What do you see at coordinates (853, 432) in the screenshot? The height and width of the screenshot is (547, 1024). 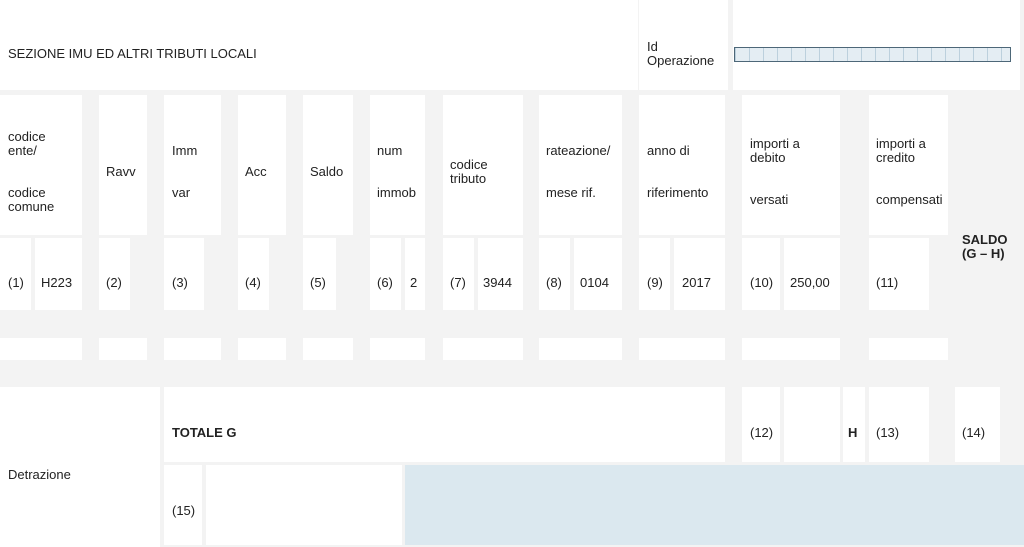 I see `total-h-label: H` at bounding box center [853, 432].